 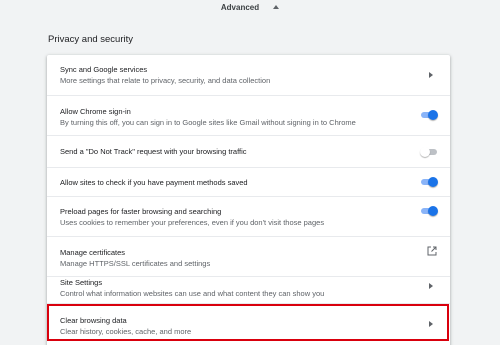 What do you see at coordinates (91, 39) in the screenshot?
I see `section-title: Privacy and security` at bounding box center [91, 39].